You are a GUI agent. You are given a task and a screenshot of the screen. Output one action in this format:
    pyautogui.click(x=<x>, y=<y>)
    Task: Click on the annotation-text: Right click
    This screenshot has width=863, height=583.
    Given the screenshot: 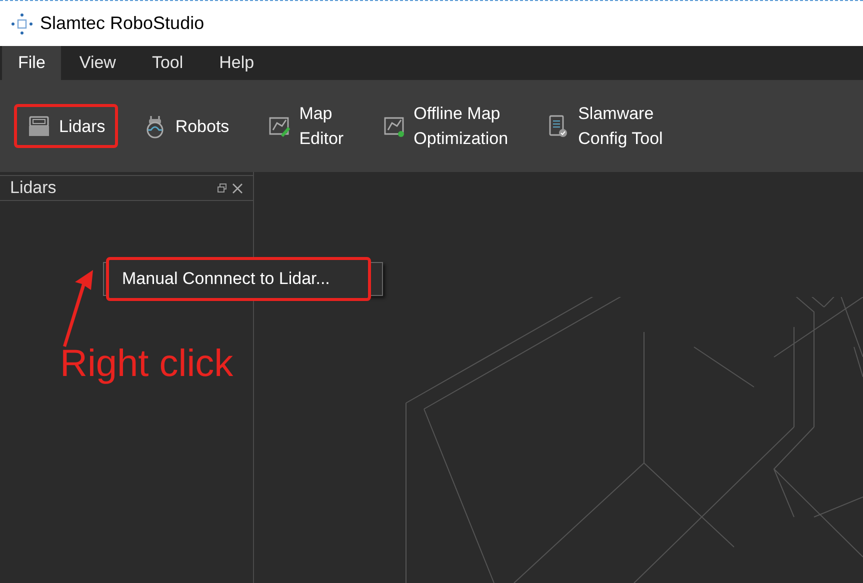 What is the action you would take?
    pyautogui.click(x=147, y=364)
    